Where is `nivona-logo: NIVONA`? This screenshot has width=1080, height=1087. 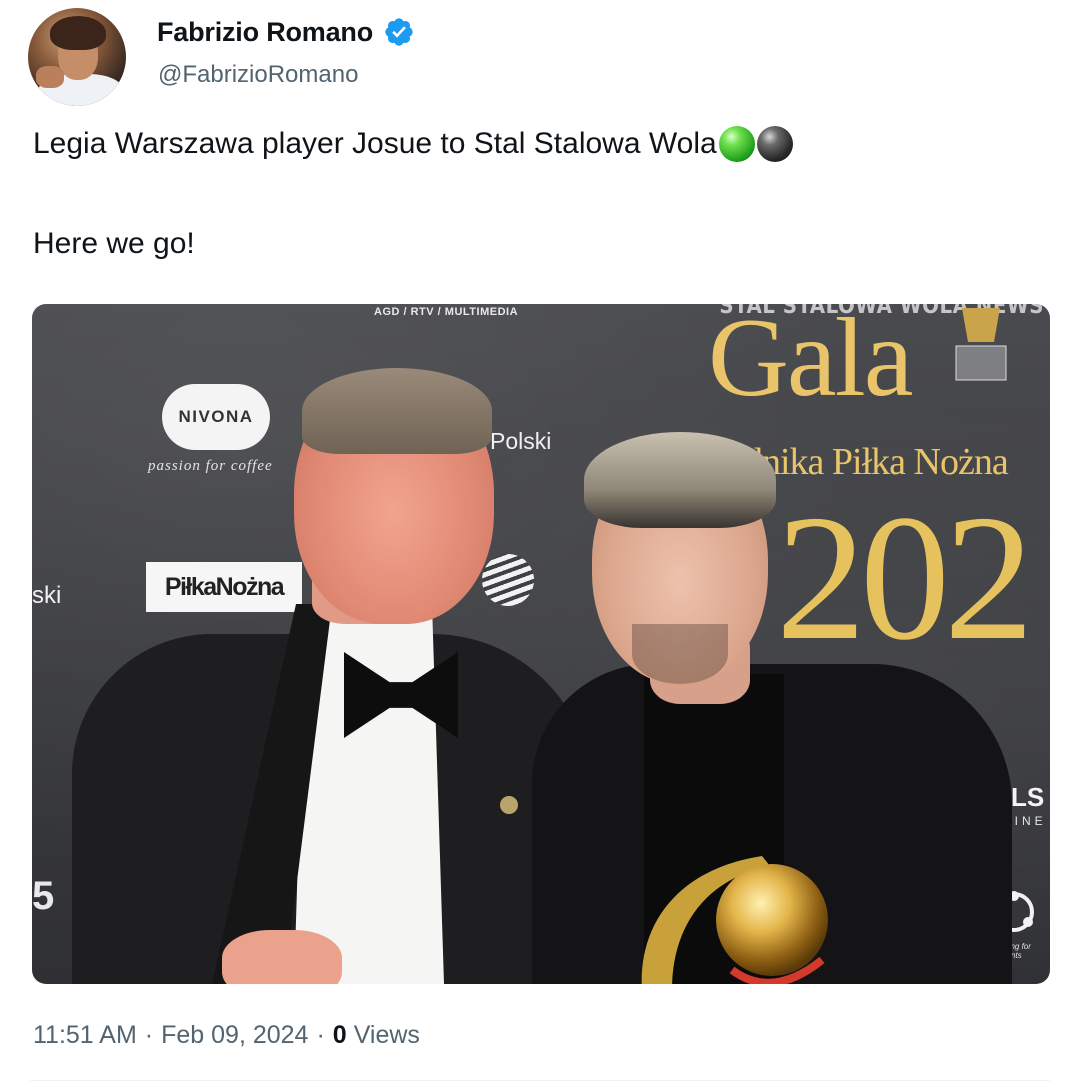 nivona-logo: NIVONA is located at coordinates (216, 417).